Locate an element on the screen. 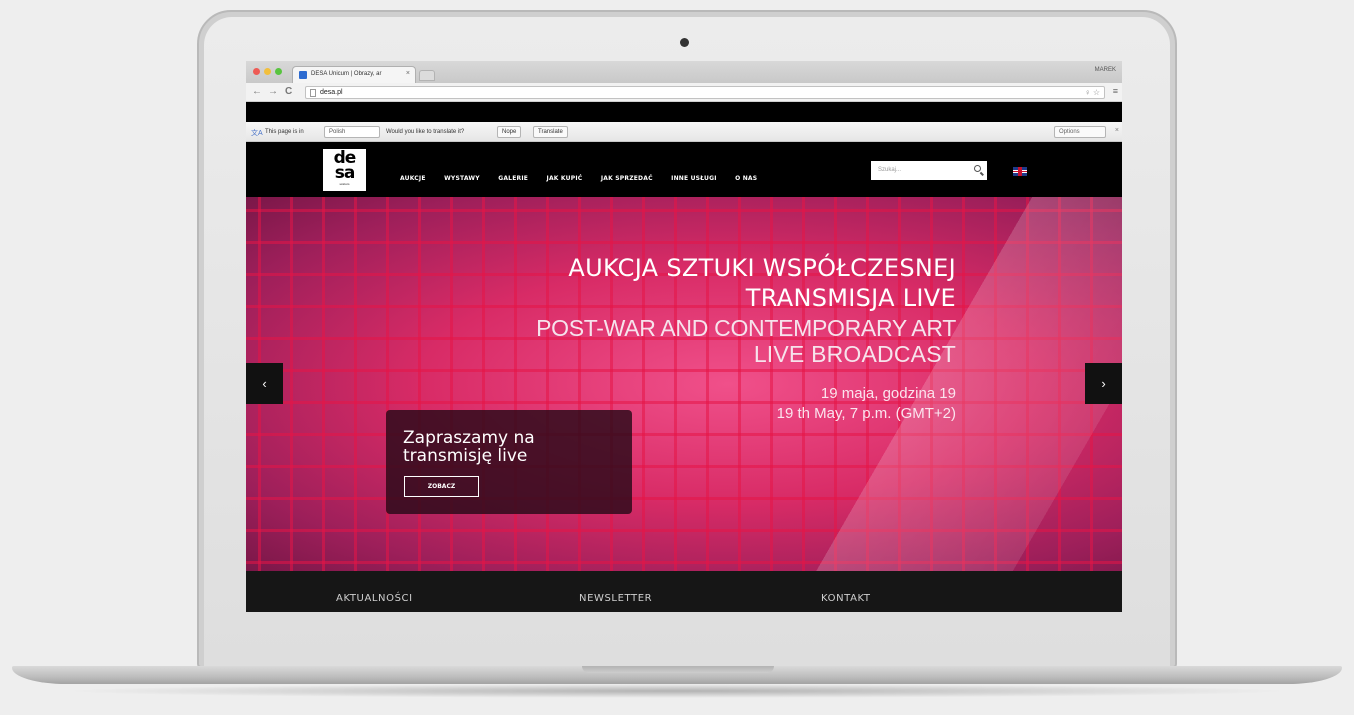 This screenshot has height=715, width=1354. hero-subheadline-en: LIVE BROADCAST is located at coordinates (854, 354).